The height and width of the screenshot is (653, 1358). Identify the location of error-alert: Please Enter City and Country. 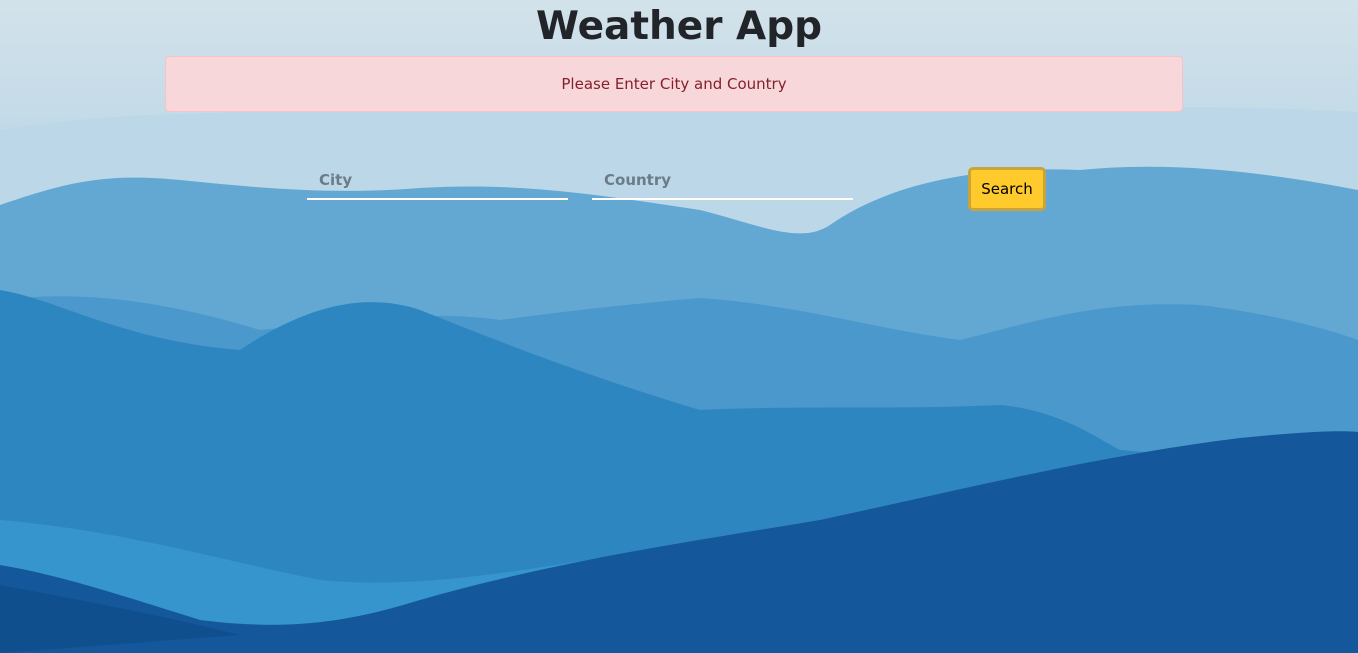
(674, 84).